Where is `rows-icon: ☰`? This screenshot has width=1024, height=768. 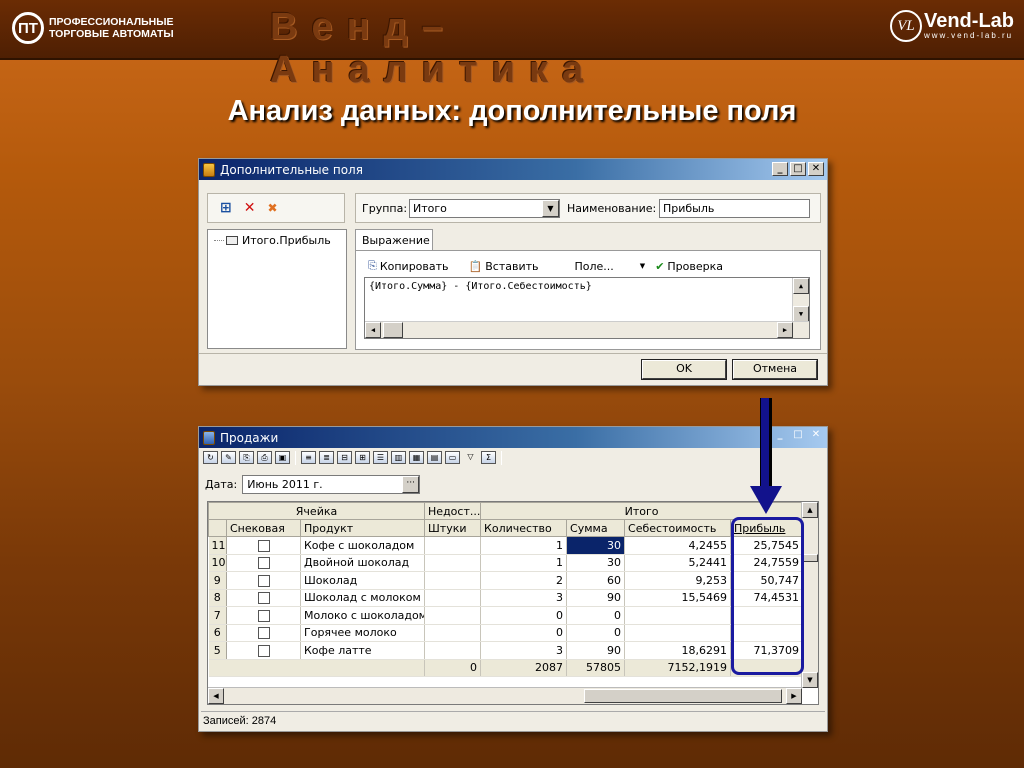 rows-icon: ☰ is located at coordinates (380, 457).